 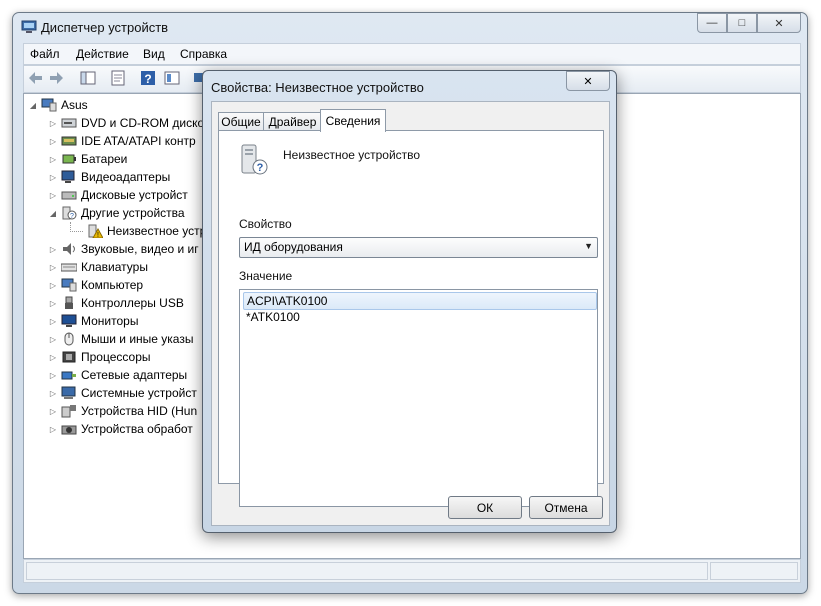 What do you see at coordinates (69, 267) in the screenshot?
I see `keyboard-icon` at bounding box center [69, 267].